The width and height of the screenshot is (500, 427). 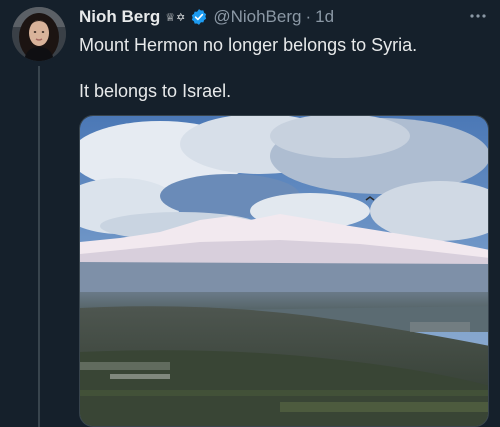 What do you see at coordinates (39, 246) in the screenshot?
I see `thread-line` at bounding box center [39, 246].